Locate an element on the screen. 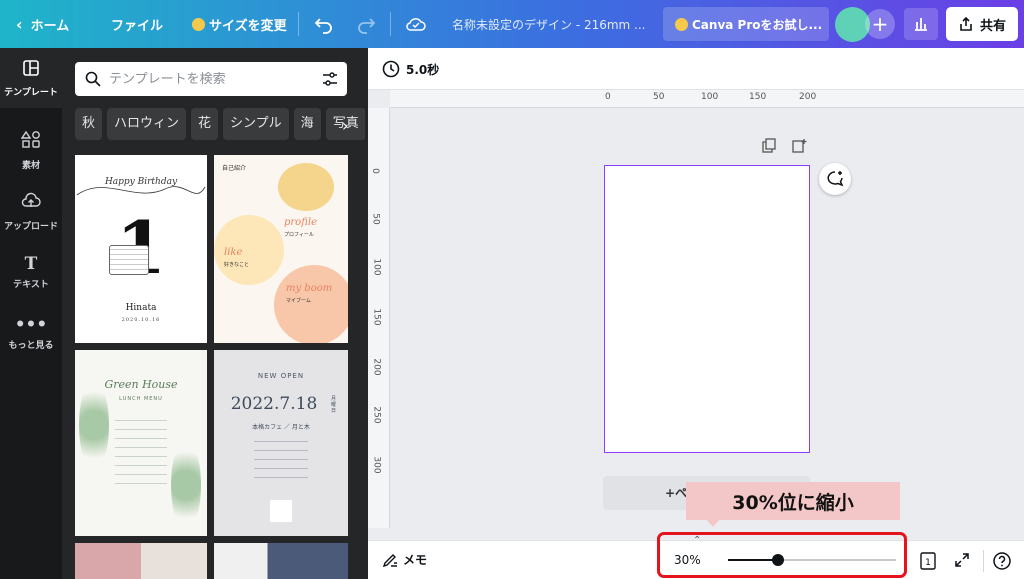  resize-button: サイズを変更 is located at coordinates (239, 24).